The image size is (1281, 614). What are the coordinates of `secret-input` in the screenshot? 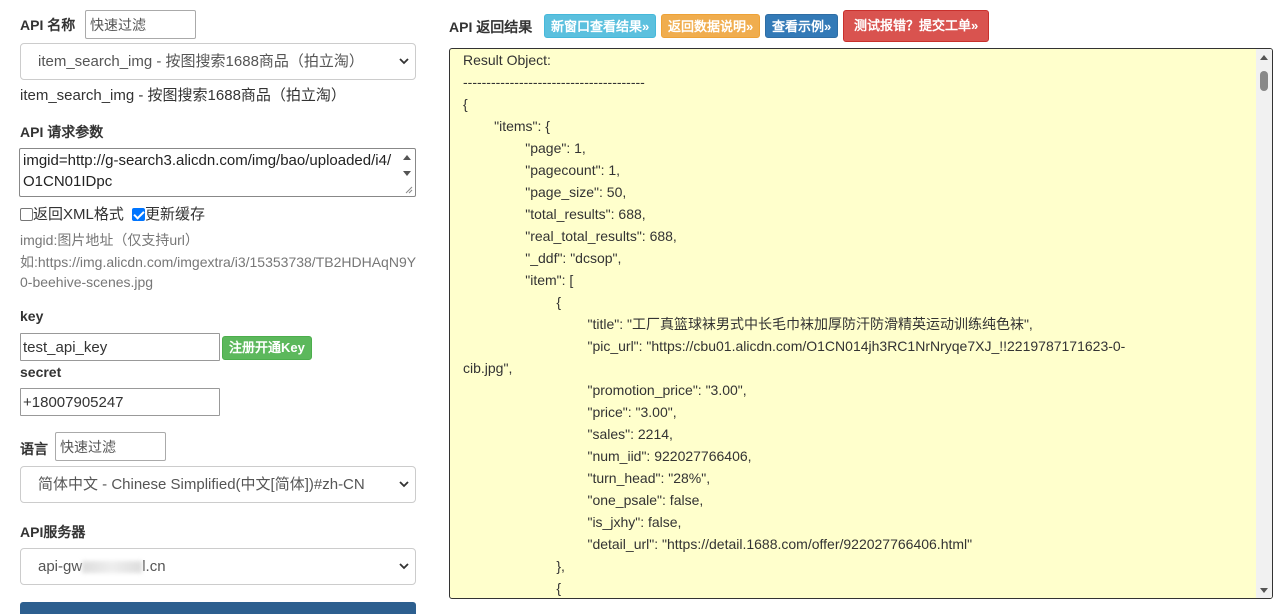 It's located at (120, 402).